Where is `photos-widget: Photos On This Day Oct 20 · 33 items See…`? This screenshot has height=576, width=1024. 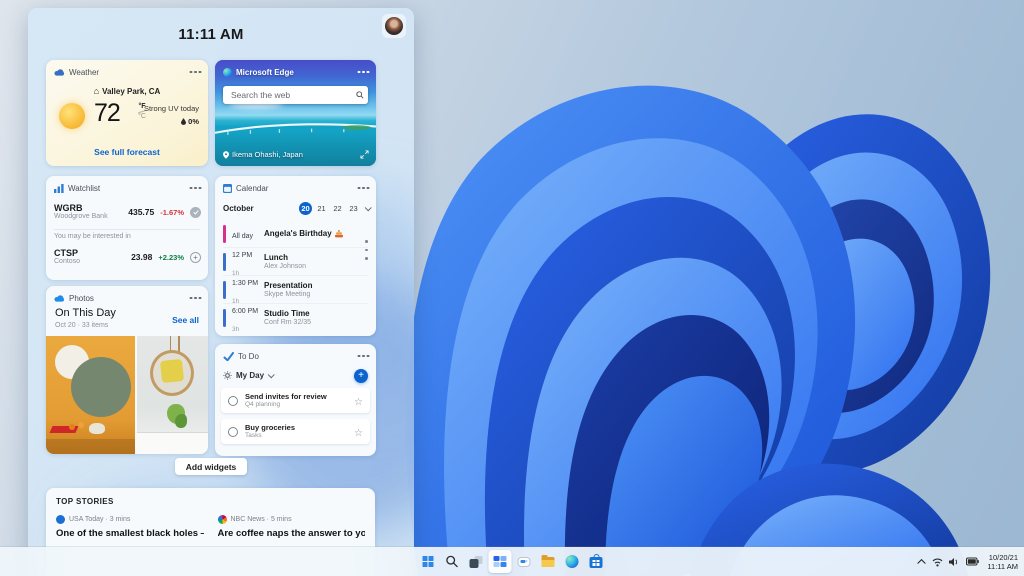
photos-widget: Photos On This Day Oct 20 · 33 items See… is located at coordinates (127, 370).